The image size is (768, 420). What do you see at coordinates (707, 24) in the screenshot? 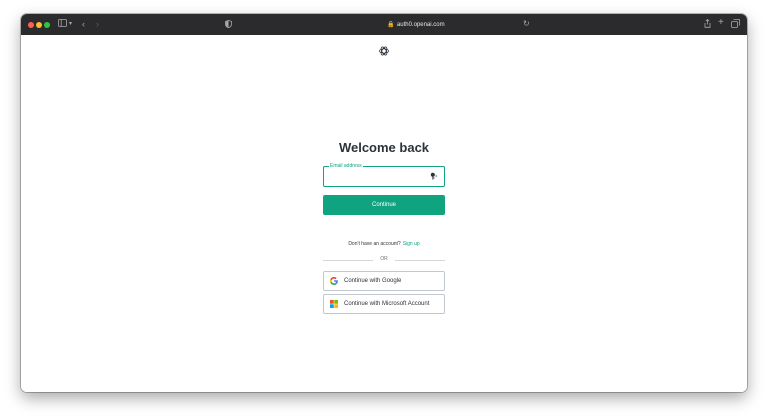
I see `share-icon` at bounding box center [707, 24].